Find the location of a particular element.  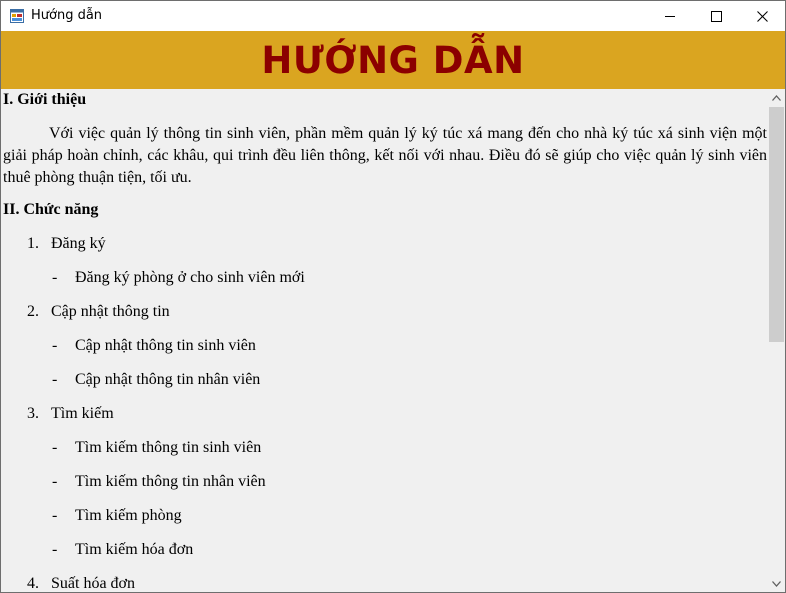

header-banner: HƯỚNG DẪN is located at coordinates (393, 60).